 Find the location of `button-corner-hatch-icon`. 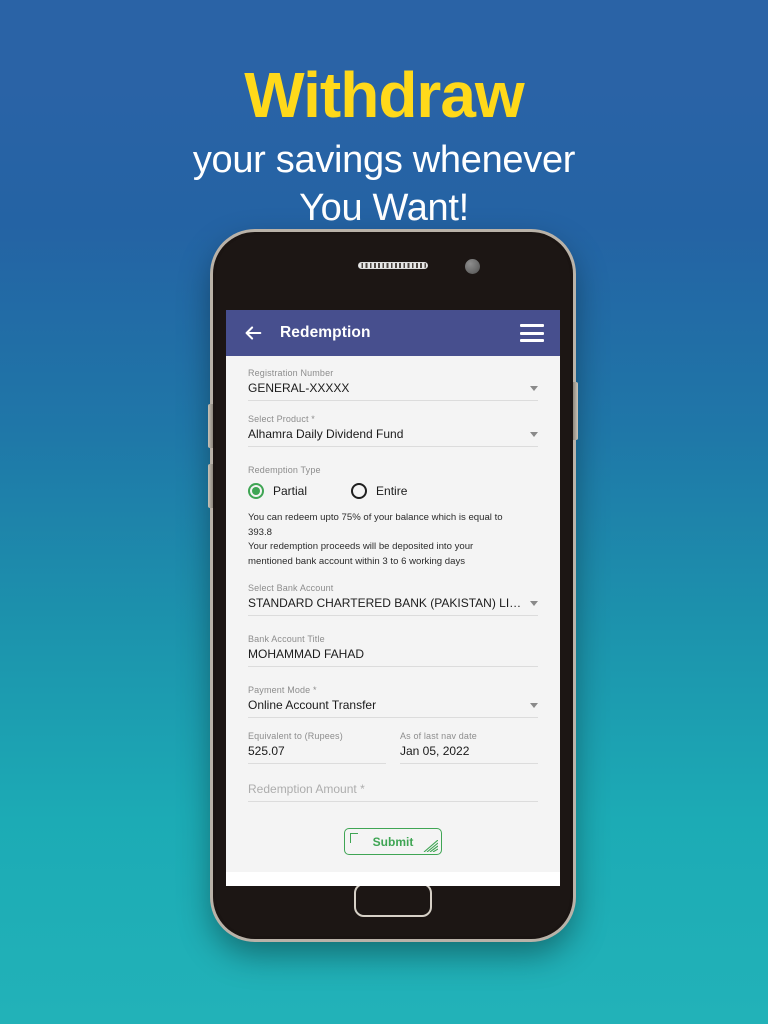

button-corner-hatch-icon is located at coordinates (430, 846).